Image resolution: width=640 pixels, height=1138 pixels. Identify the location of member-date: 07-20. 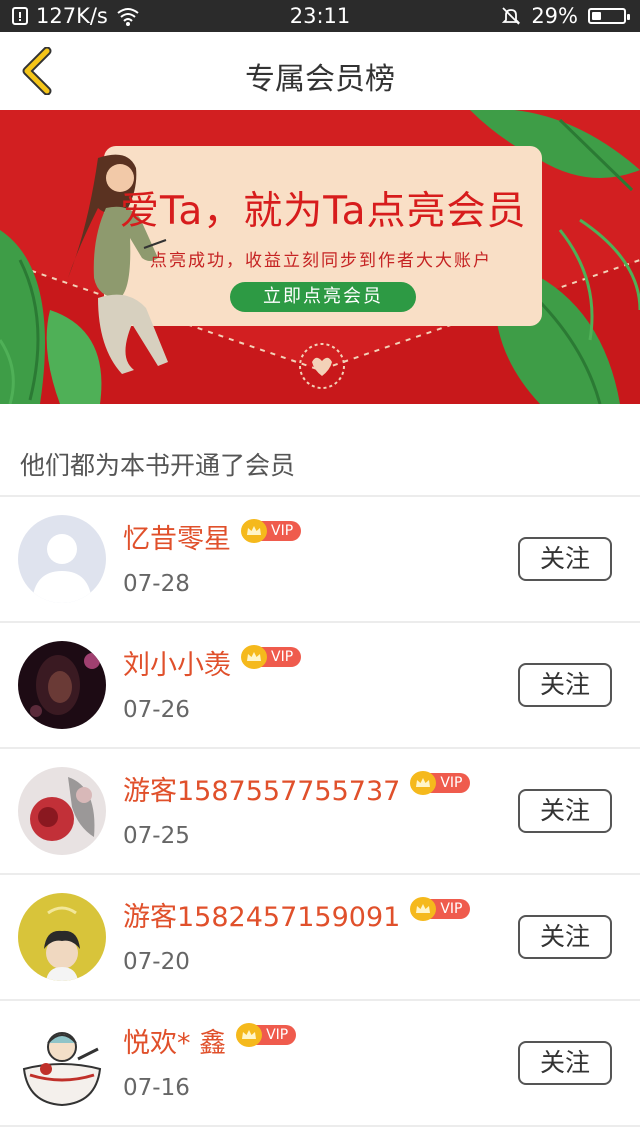
(156, 962).